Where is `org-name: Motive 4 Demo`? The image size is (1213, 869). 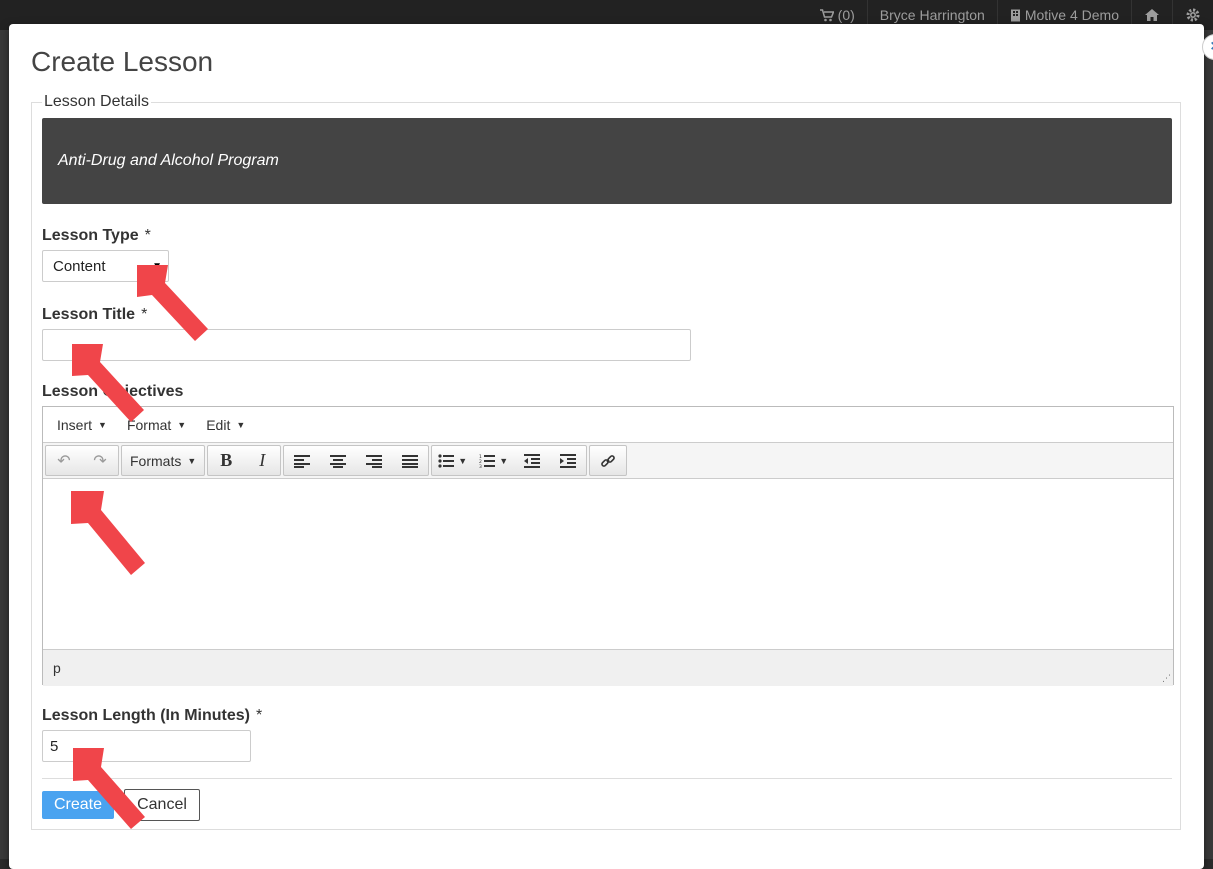
org-name: Motive 4 Demo is located at coordinates (1071, 15).